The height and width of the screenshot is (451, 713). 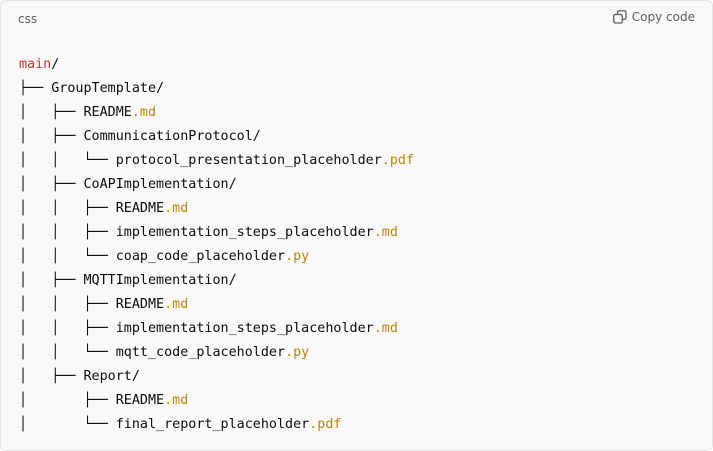 I want to click on code-line: │ │ └── coap_code_placeholder.py, so click(x=360, y=257).